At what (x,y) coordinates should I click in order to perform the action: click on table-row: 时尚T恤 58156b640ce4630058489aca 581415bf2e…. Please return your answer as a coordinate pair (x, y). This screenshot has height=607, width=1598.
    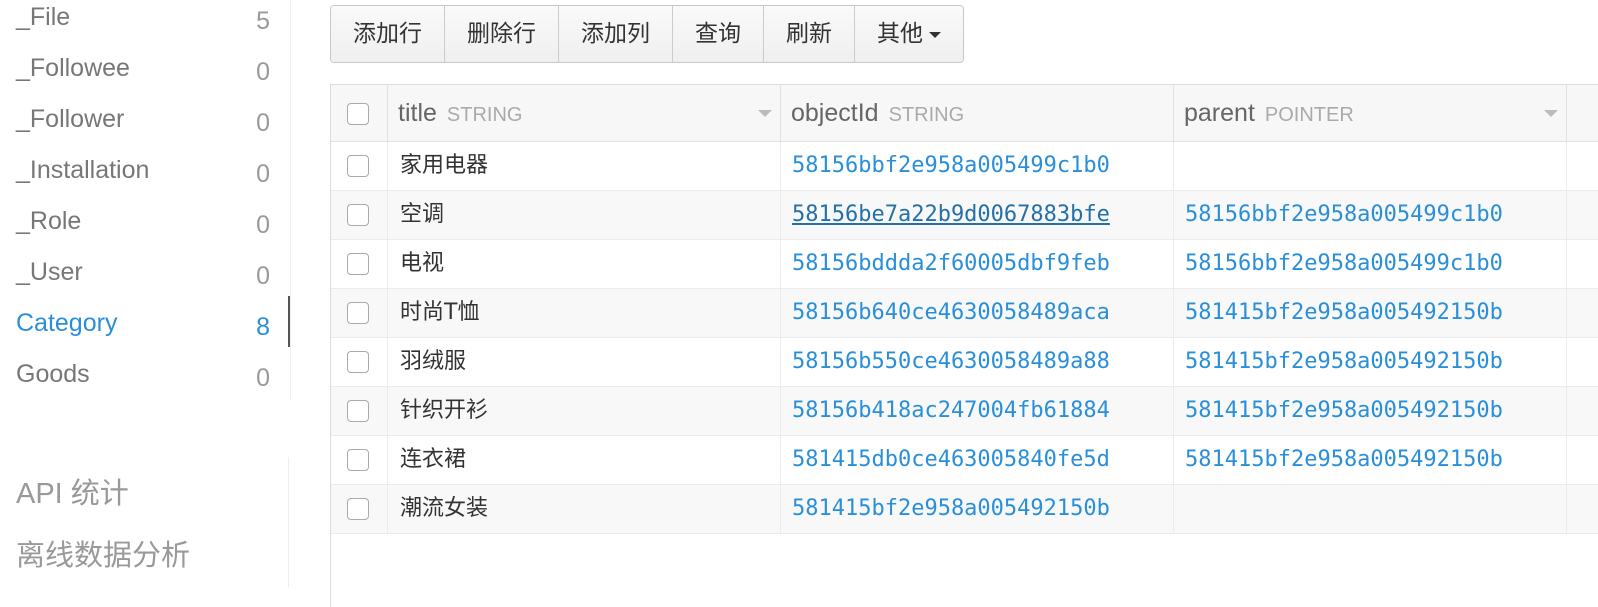
    Looking at the image, I should click on (964, 313).